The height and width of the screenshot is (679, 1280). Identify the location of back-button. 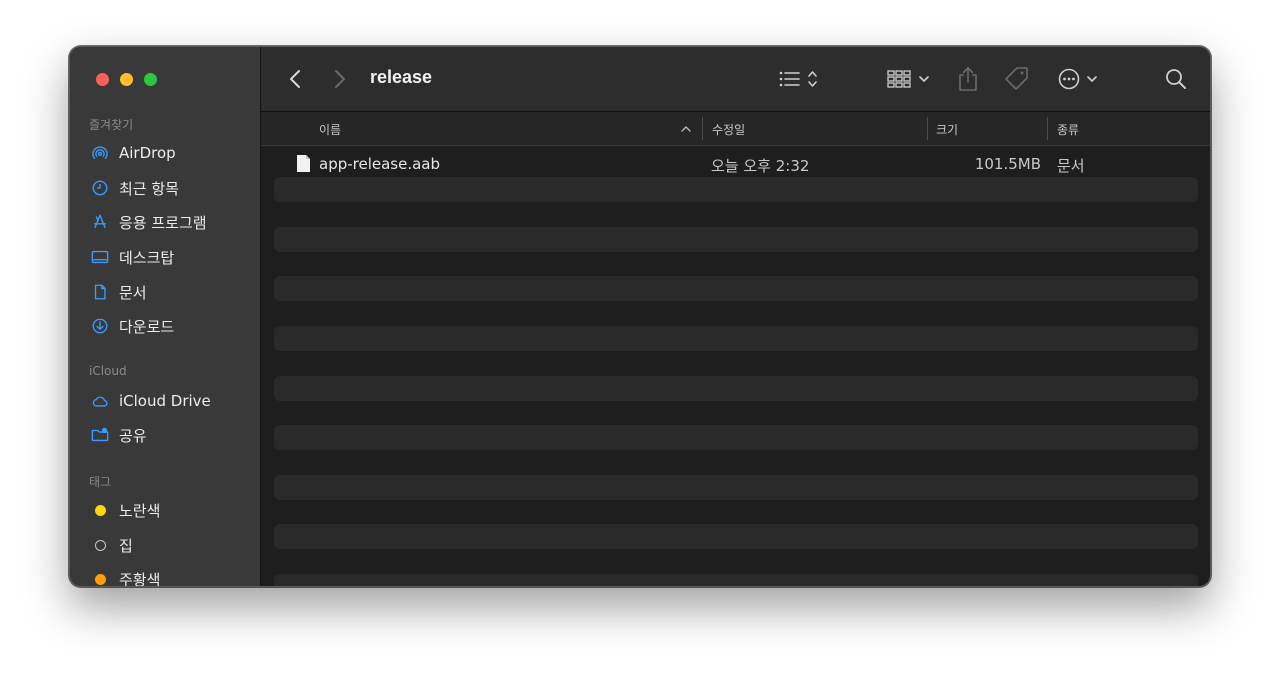
(295, 79).